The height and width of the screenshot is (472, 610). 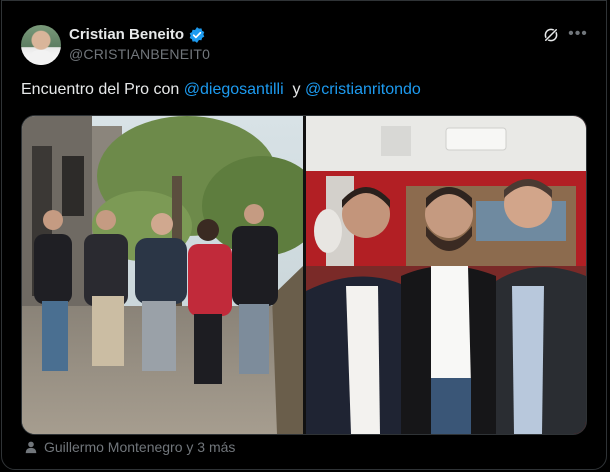 I want to click on tweet-text-prefix: Encuentro del Pro con, so click(x=102, y=89).